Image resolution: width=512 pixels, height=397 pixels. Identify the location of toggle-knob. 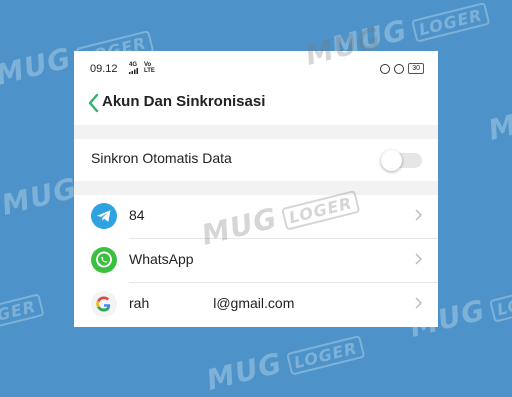
(391, 160).